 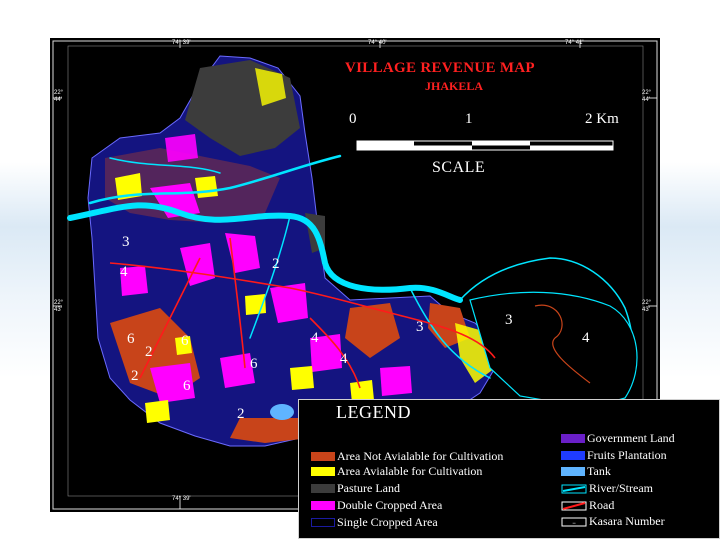 I want to click on swatch-double-cropped, so click(x=323, y=505).